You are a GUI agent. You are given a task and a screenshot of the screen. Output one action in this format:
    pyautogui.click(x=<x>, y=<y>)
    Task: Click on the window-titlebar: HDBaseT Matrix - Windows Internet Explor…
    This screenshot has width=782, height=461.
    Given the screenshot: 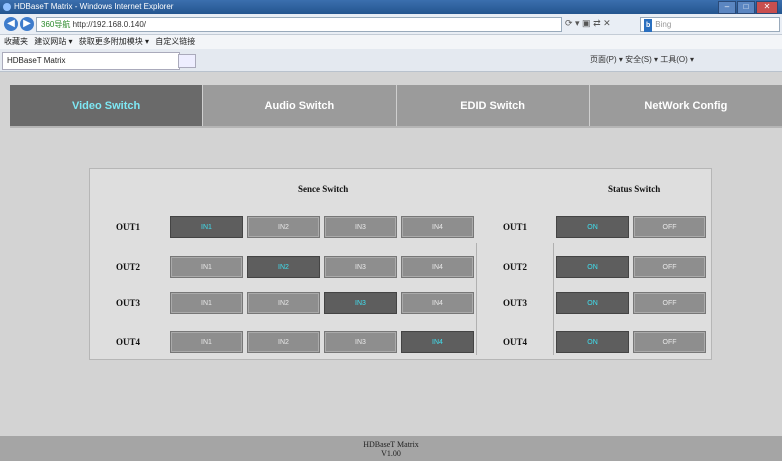 What is the action you would take?
    pyautogui.click(x=391, y=7)
    